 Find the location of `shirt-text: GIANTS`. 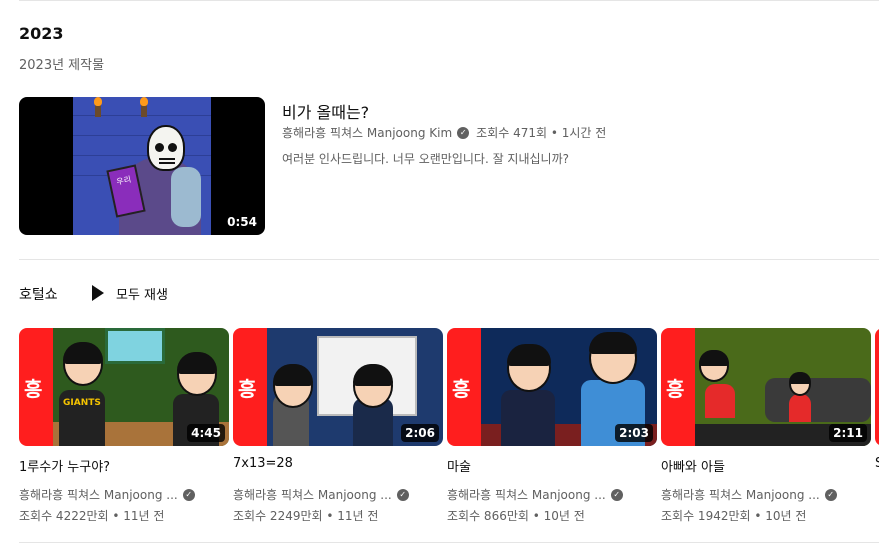

shirt-text: GIANTS is located at coordinates (82, 403).